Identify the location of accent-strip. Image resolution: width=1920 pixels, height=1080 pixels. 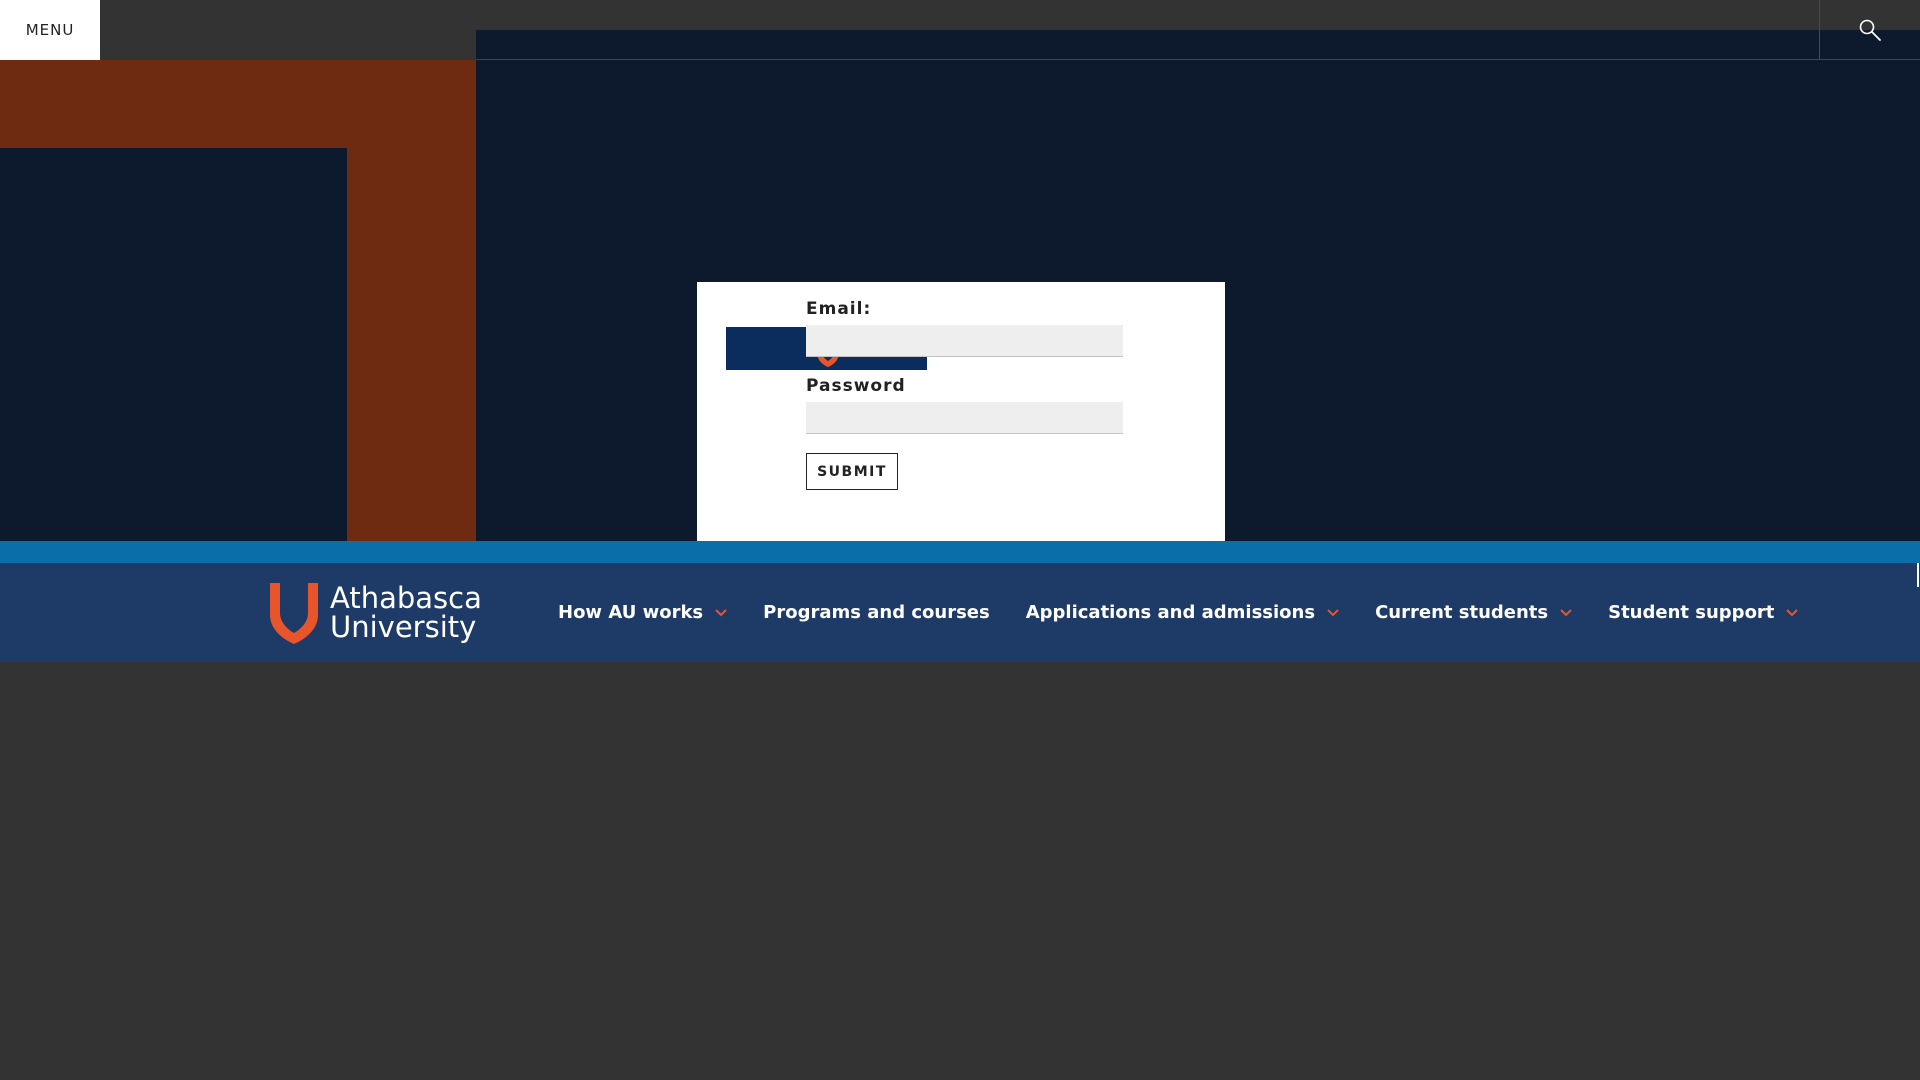
(960, 552).